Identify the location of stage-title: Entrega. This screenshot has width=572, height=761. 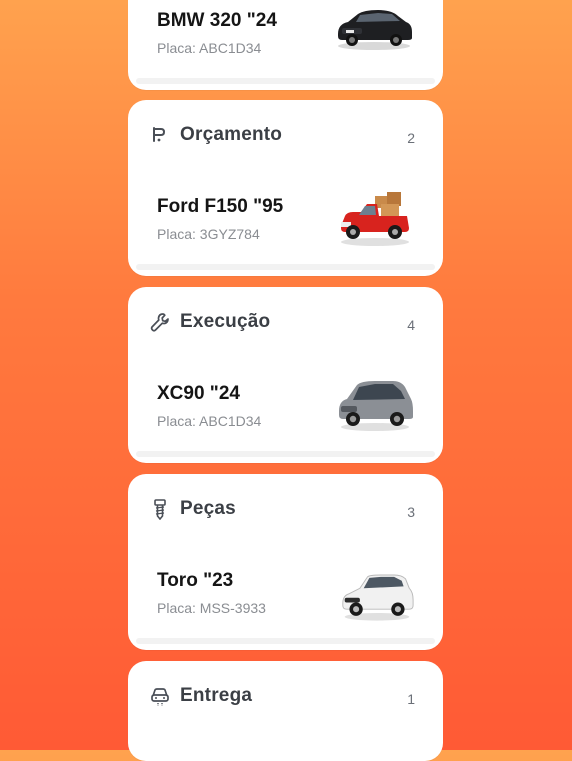
(216, 695).